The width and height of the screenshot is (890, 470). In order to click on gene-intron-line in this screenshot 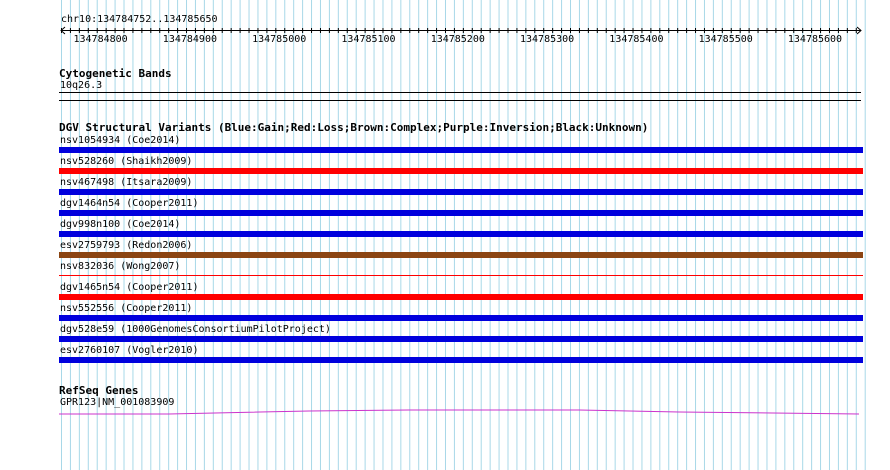, I will do `click(459, 412)`.